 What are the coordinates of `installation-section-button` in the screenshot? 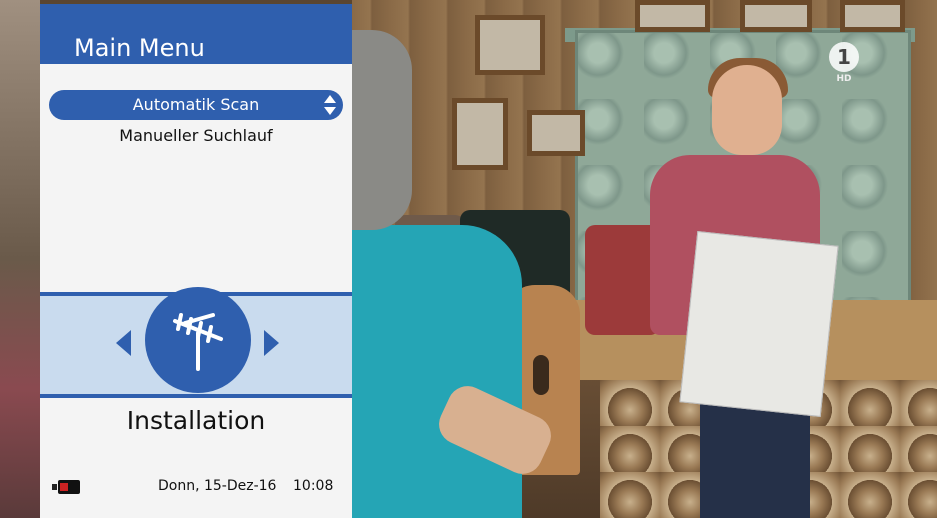 It's located at (198, 340).